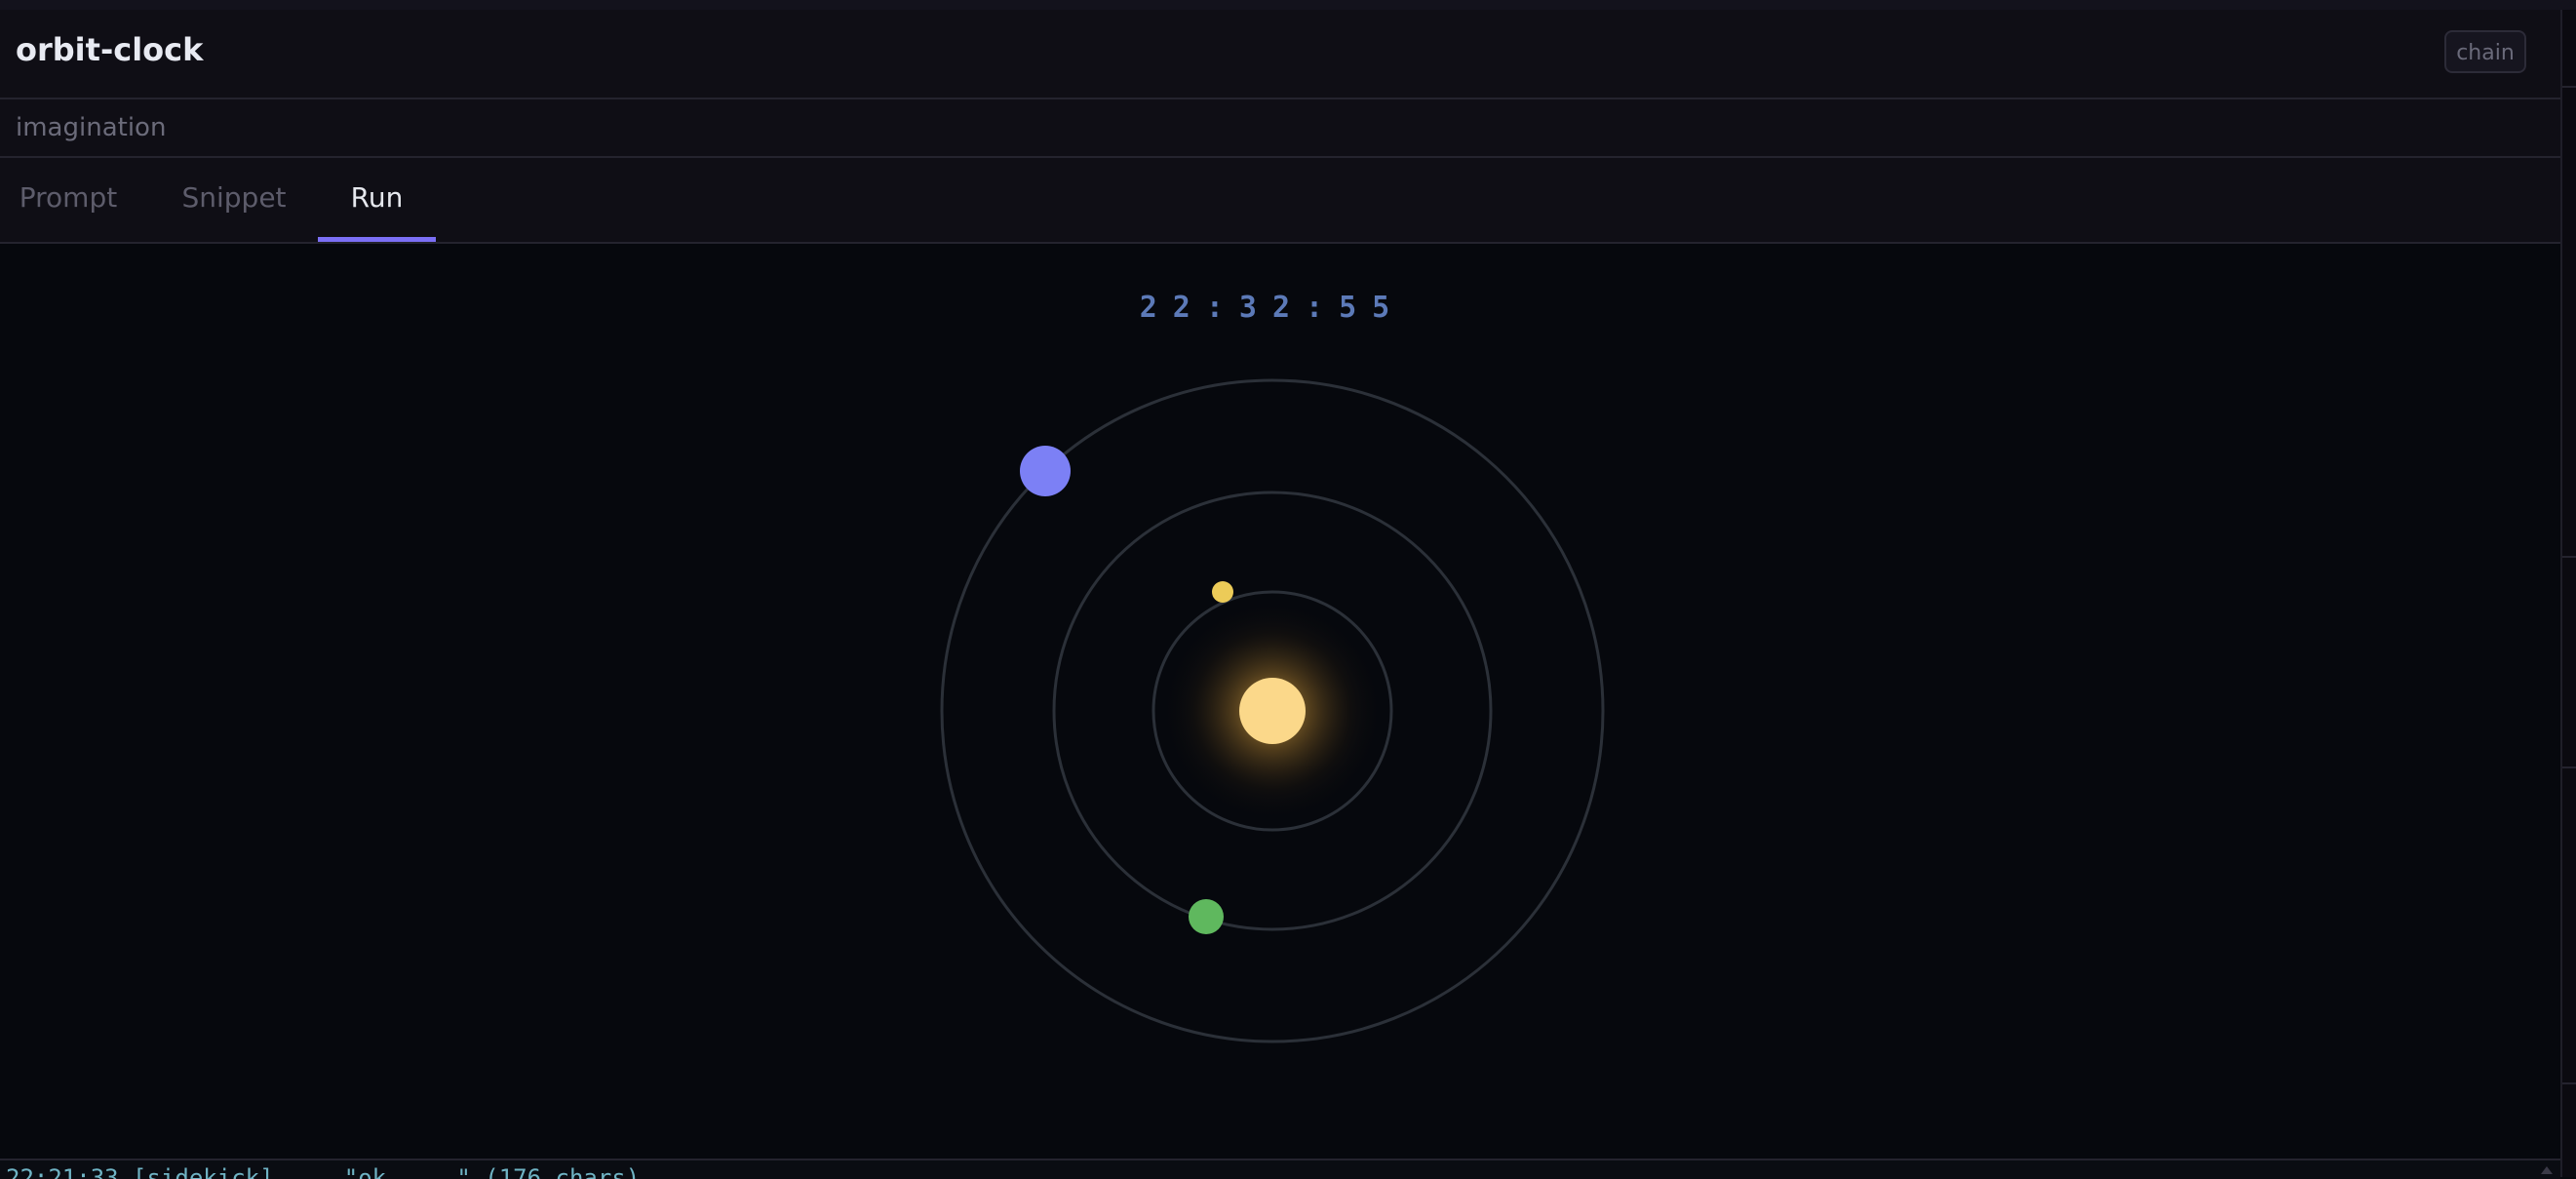 The height and width of the screenshot is (1179, 2576). Describe the element at coordinates (1280, 201) in the screenshot. I see `tab-bar: Prompt Snippet Run` at that location.